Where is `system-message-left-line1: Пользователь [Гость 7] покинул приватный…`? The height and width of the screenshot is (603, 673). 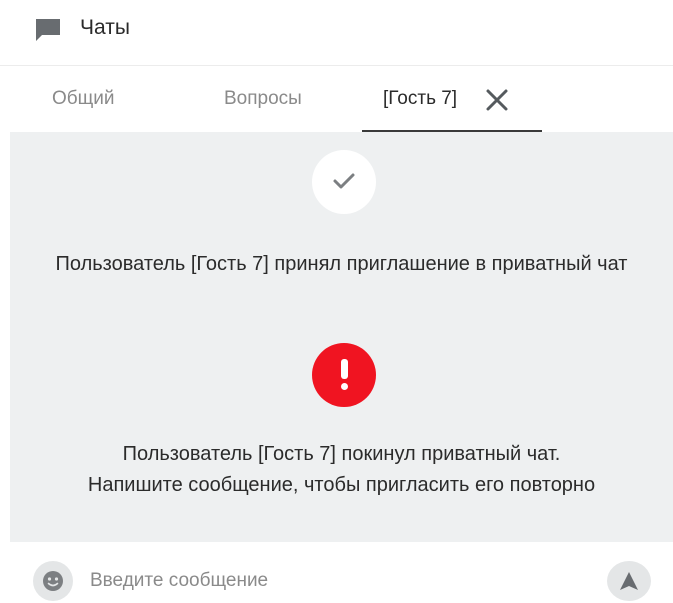 system-message-left-line1: Пользователь [Гость 7] покинул приватный… is located at coordinates (341, 454).